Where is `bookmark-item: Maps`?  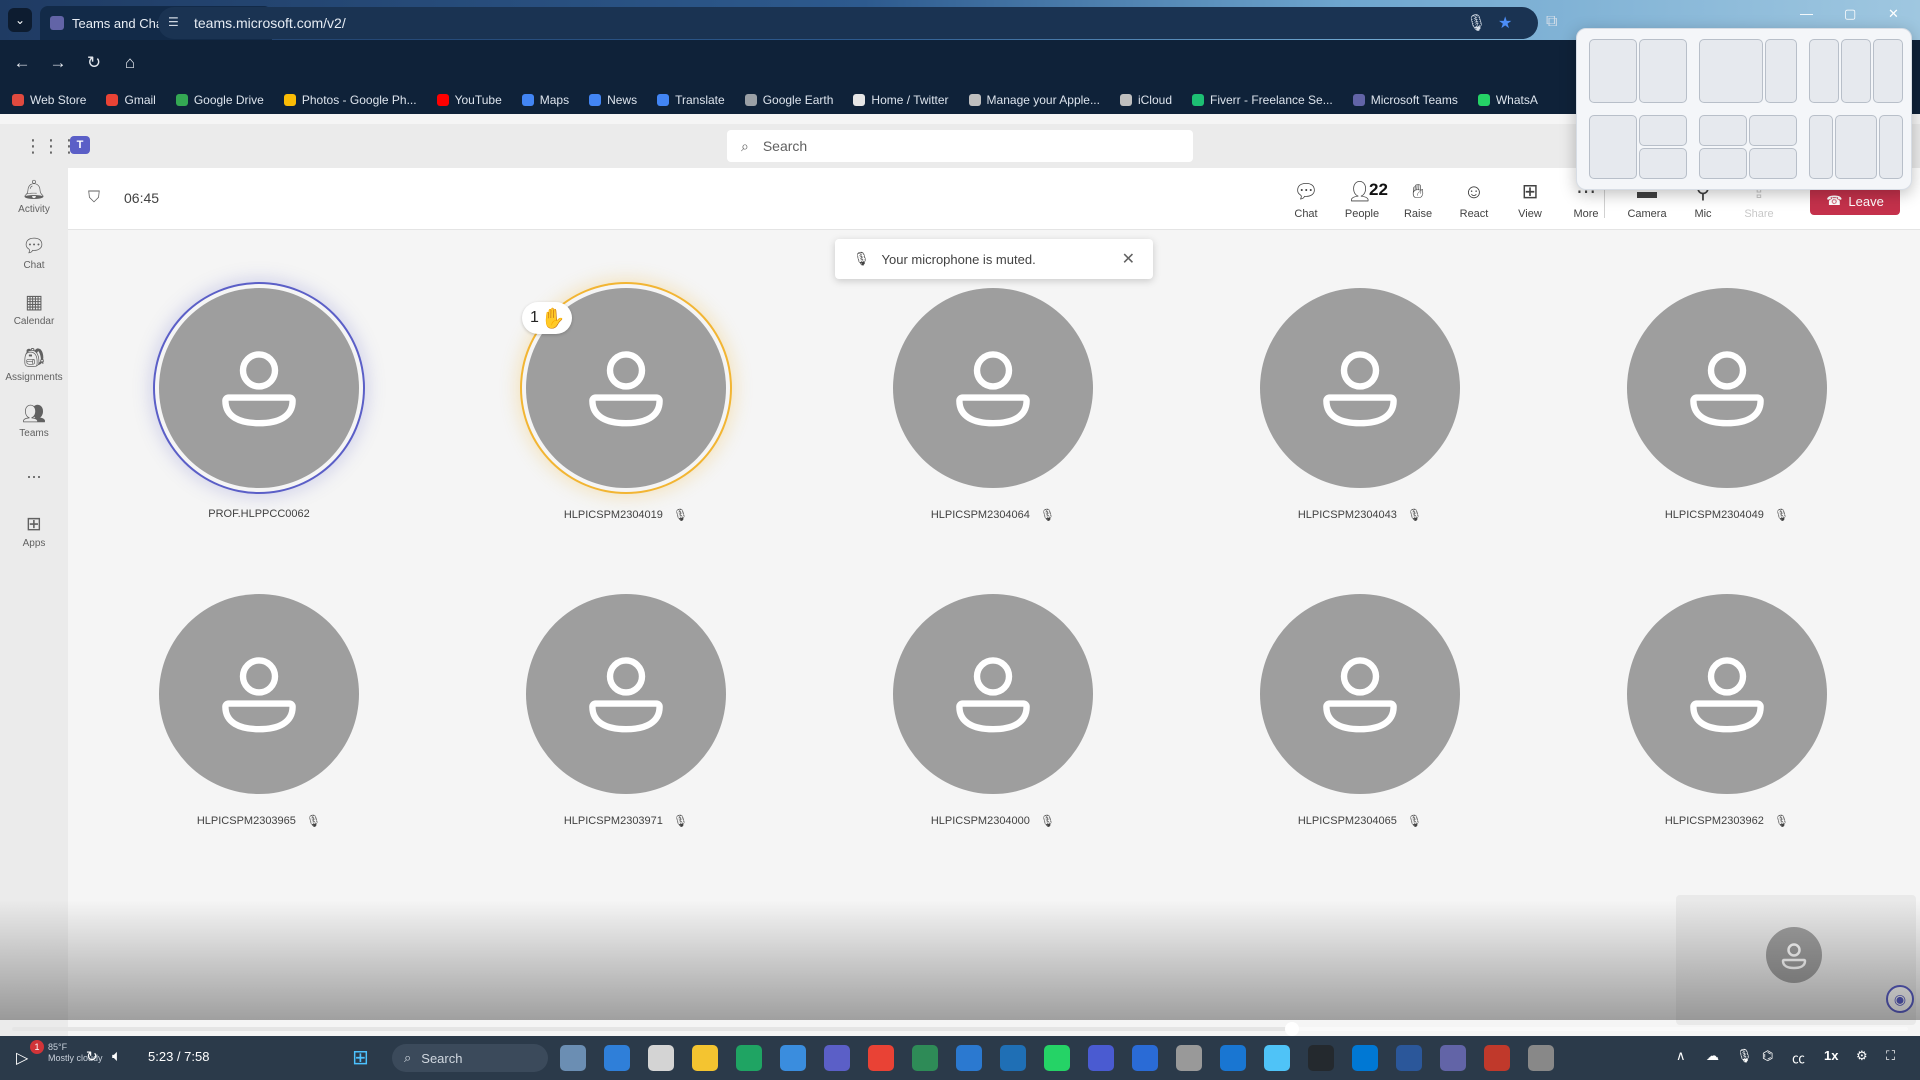
bookmark-item: Maps is located at coordinates (545, 100).